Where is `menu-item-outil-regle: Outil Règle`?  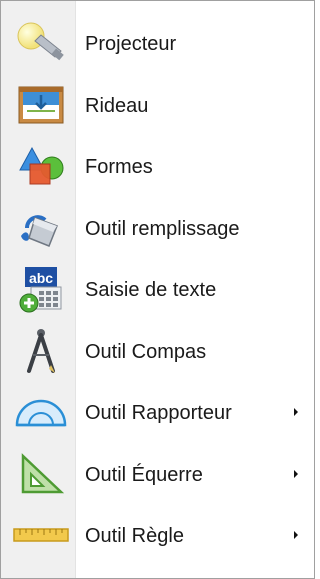
menu-item-outil-regle: Outil Règle is located at coordinates (157, 536).